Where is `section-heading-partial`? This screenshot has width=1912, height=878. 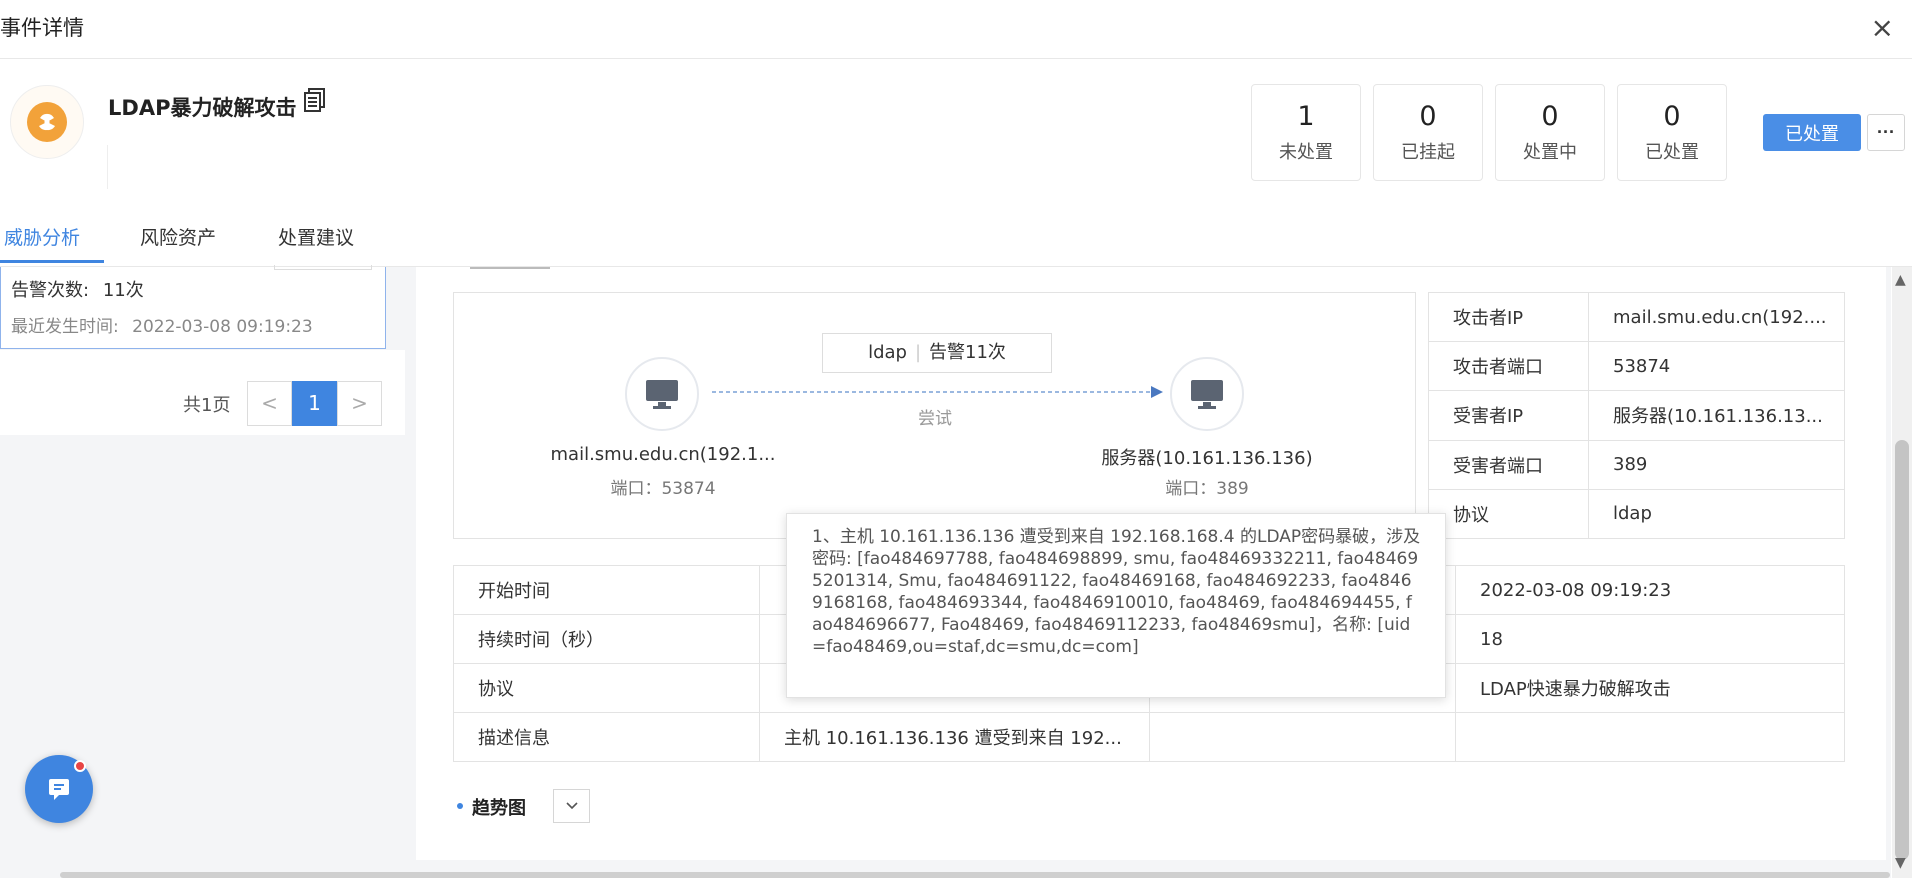 section-heading-partial is located at coordinates (510, 264).